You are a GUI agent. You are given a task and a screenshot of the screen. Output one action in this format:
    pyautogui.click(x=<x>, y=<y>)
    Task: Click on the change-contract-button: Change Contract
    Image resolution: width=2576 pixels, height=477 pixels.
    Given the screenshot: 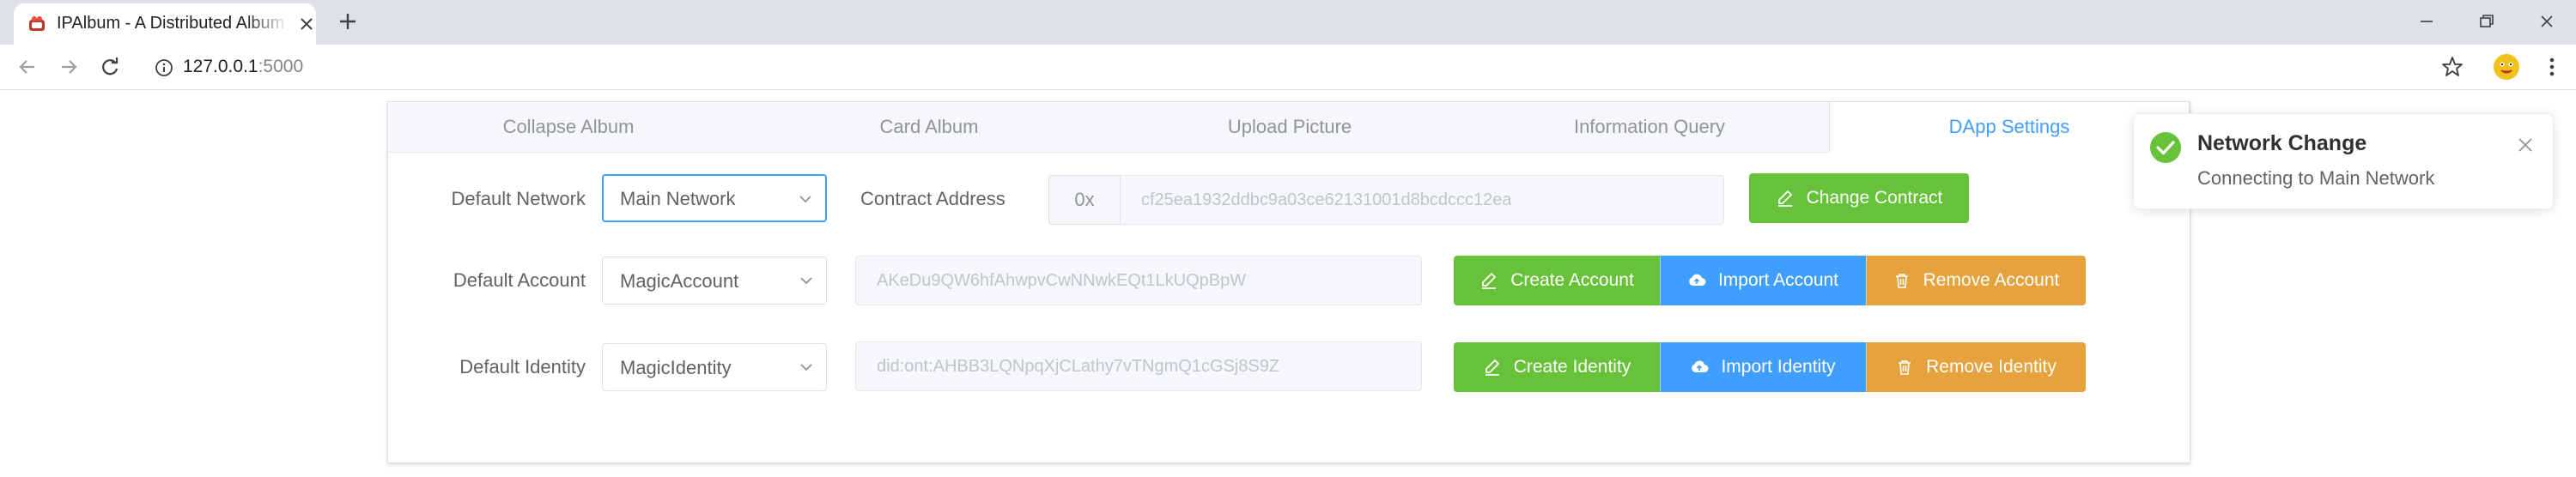 What is the action you would take?
    pyautogui.click(x=1859, y=198)
    